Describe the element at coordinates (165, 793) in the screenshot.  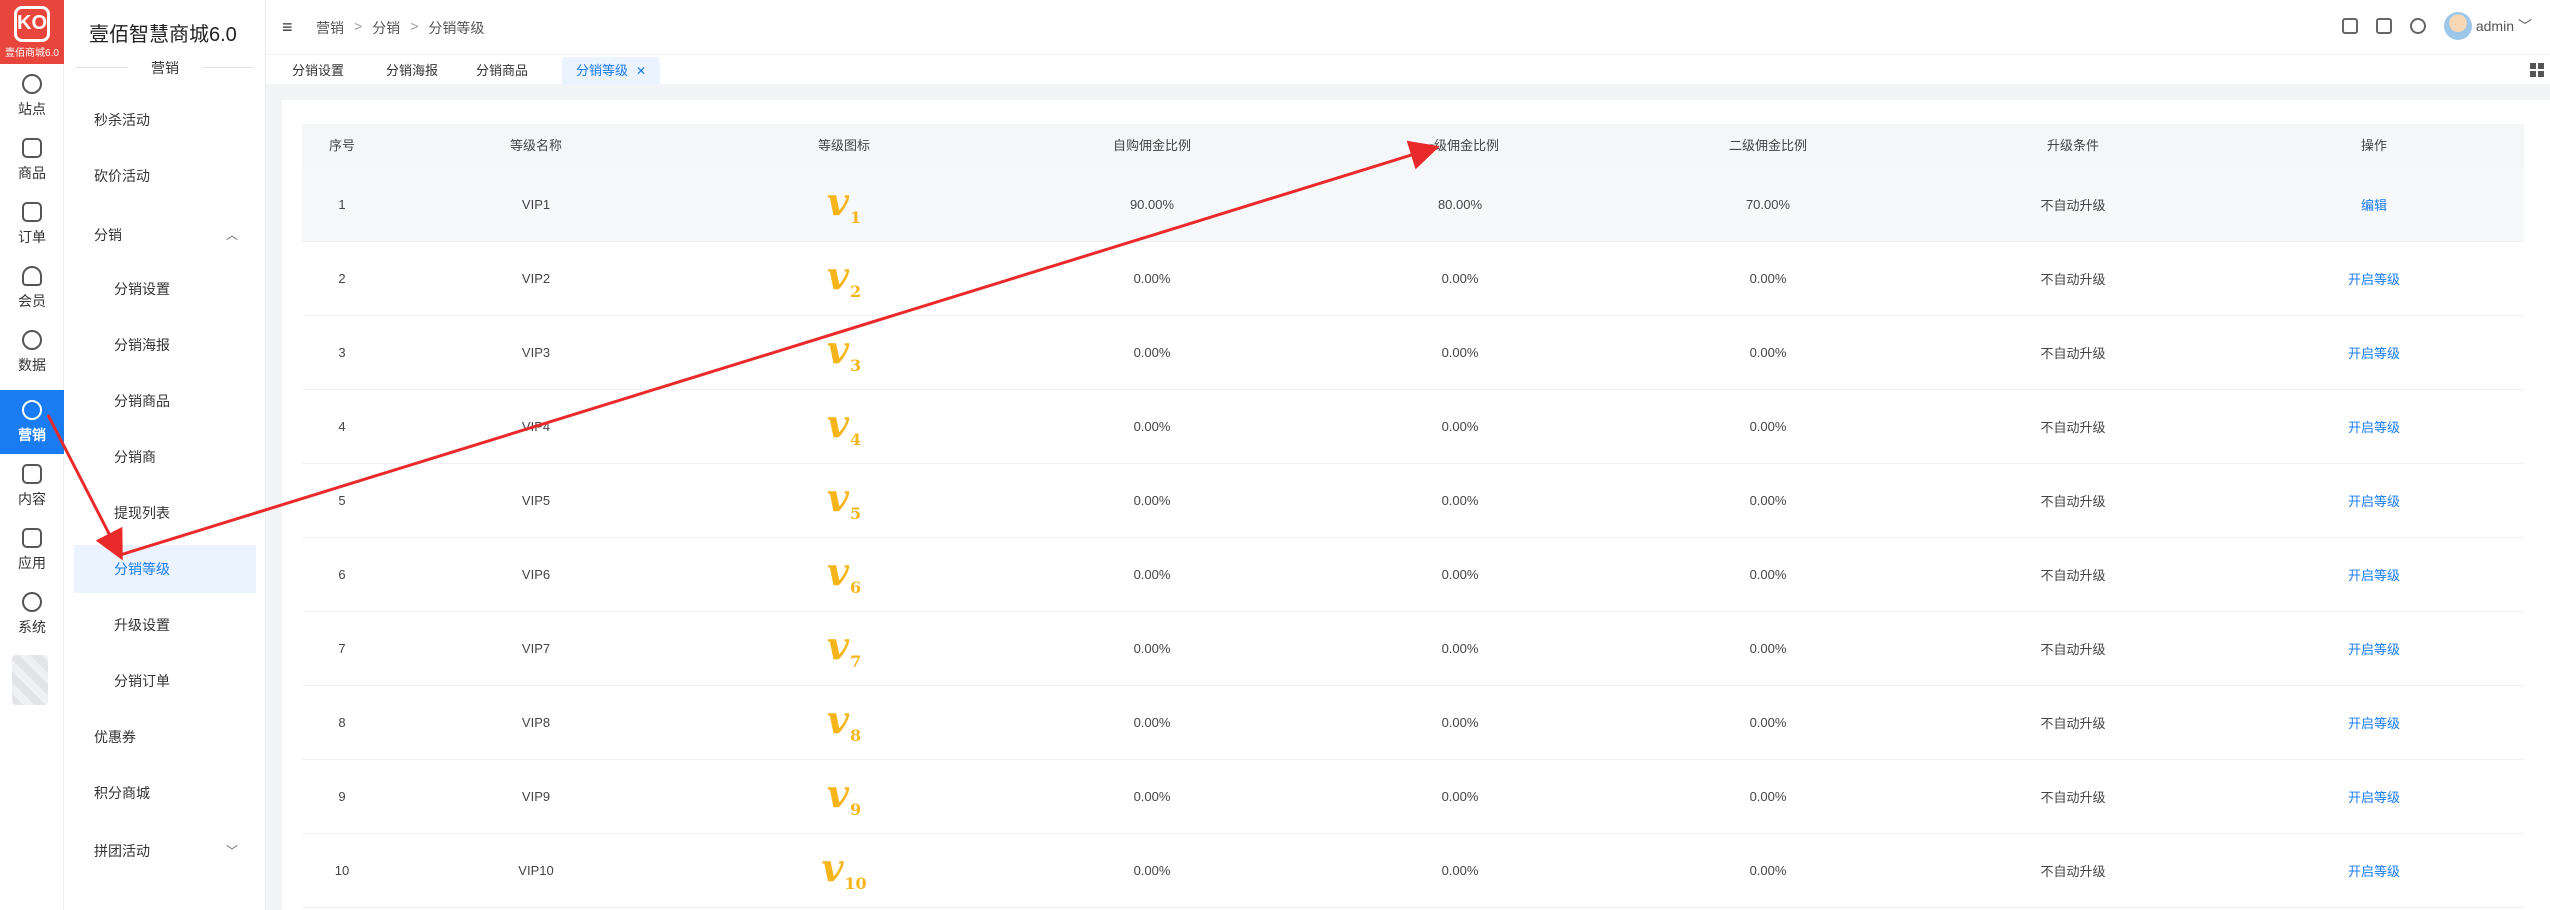
I see `menu-item-points-mall: 积分商城` at that location.